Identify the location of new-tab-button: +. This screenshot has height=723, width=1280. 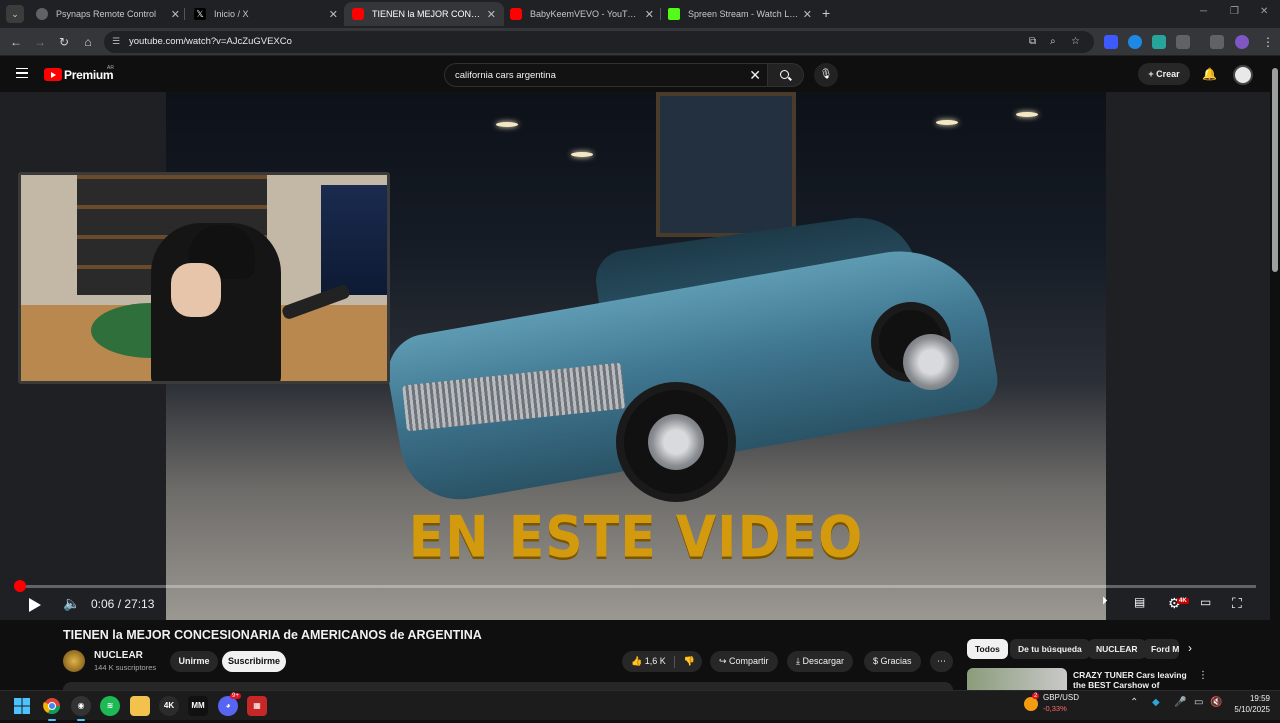
(826, 13).